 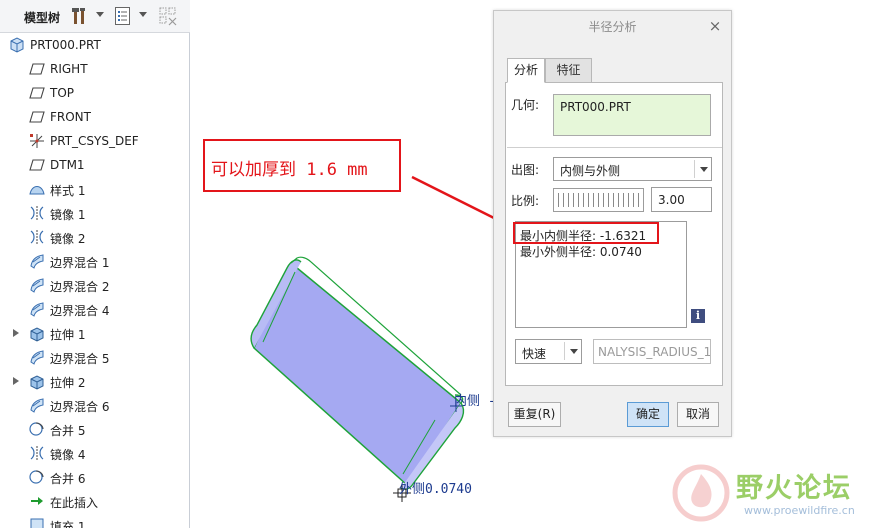 What do you see at coordinates (701, 493) in the screenshot?
I see `flame-logo-icon` at bounding box center [701, 493].